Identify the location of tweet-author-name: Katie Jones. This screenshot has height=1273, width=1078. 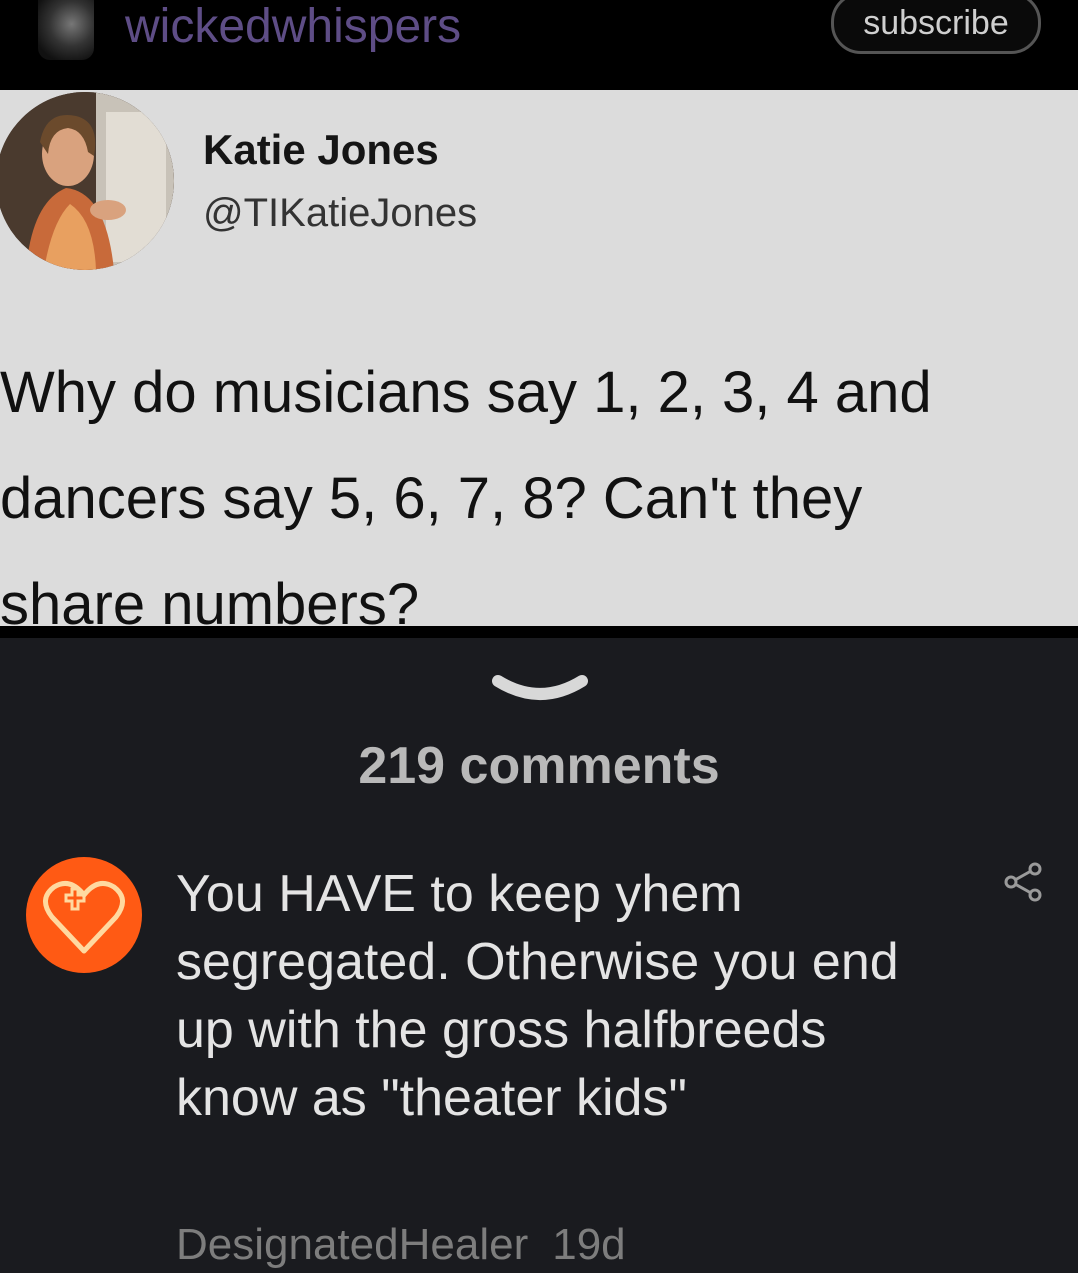
(321, 149).